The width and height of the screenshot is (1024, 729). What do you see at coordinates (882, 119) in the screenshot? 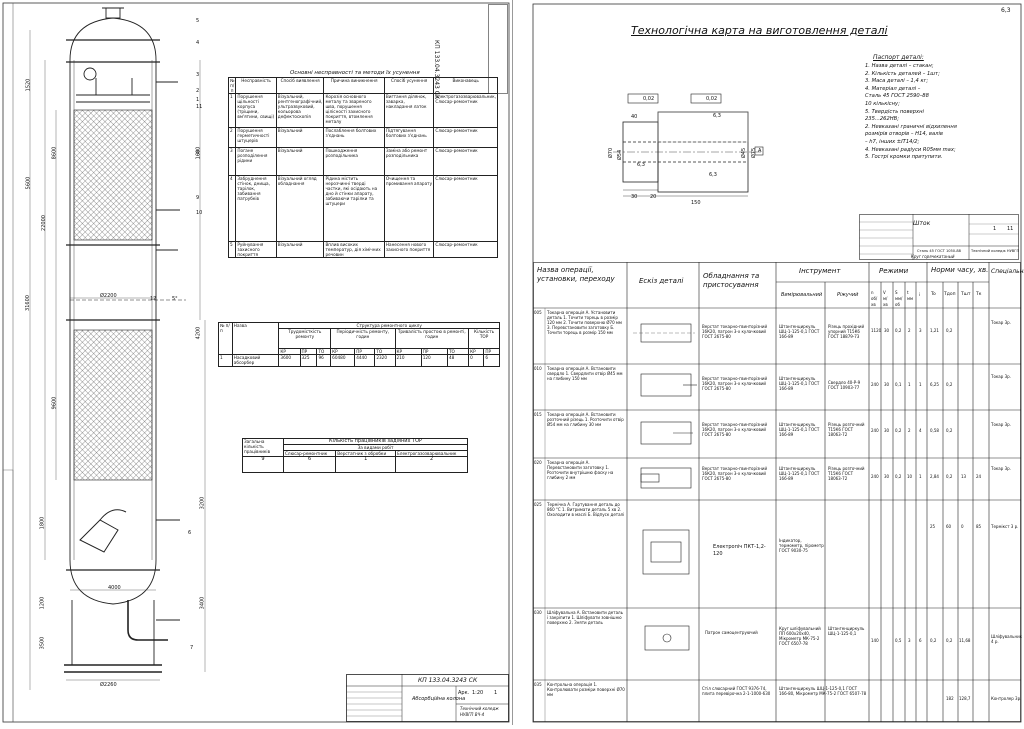
I see `passport-line: 235...262HB;` at bounding box center [882, 119].